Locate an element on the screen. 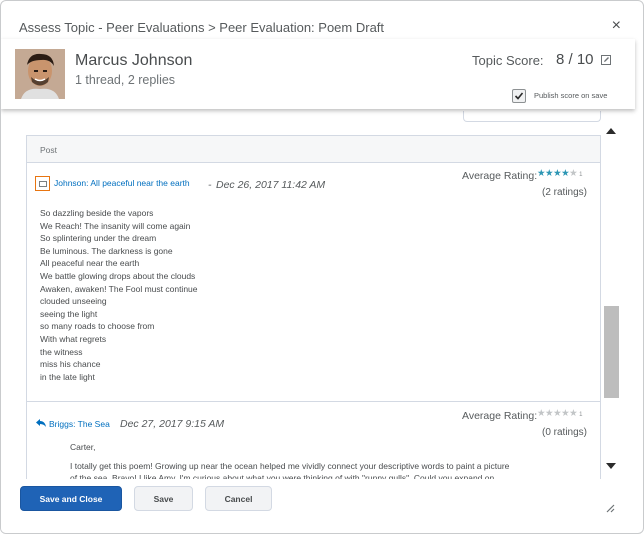 The image size is (644, 534). reply-date: Dec 27, 2017 9:15 AM is located at coordinates (172, 424).